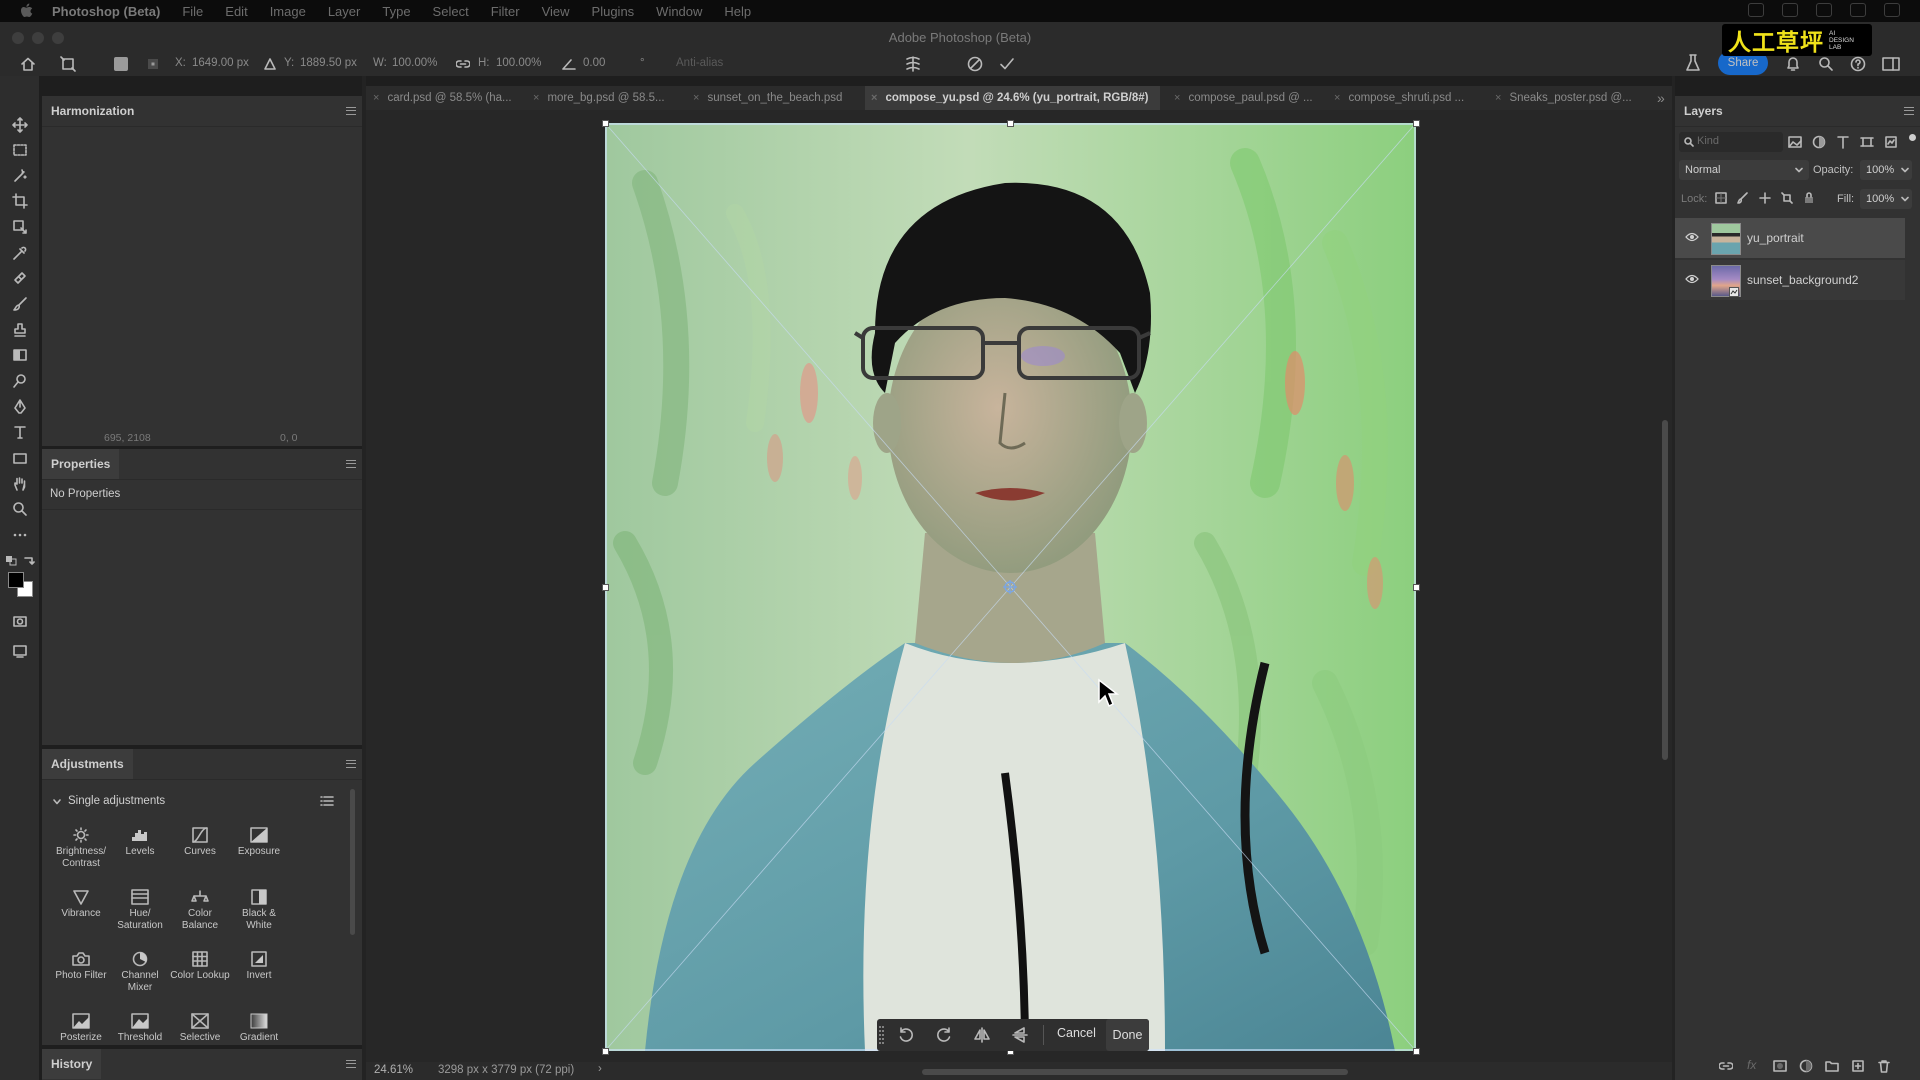  I want to click on flask-icon, so click(1693, 63).